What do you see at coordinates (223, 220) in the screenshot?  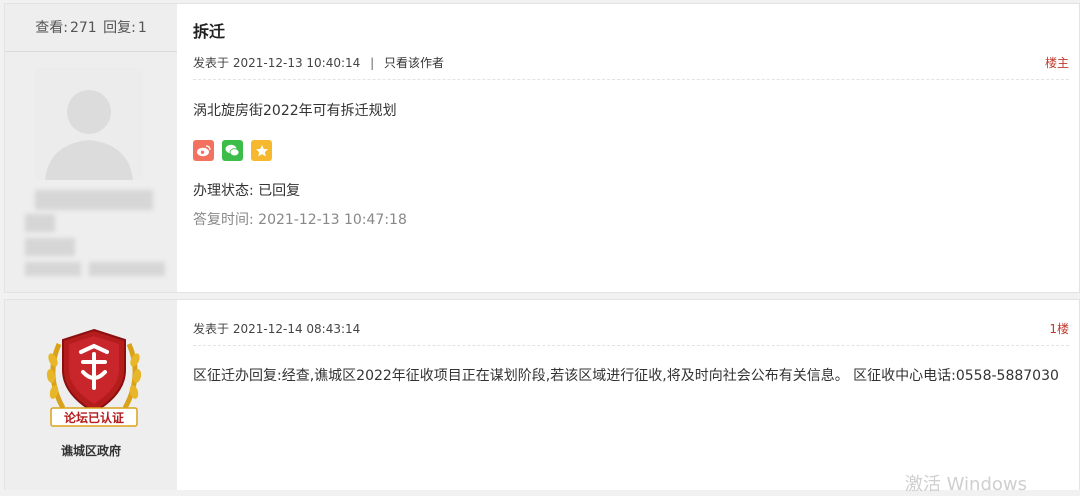 I see `reply-time-label: 答复时间:` at bounding box center [223, 220].